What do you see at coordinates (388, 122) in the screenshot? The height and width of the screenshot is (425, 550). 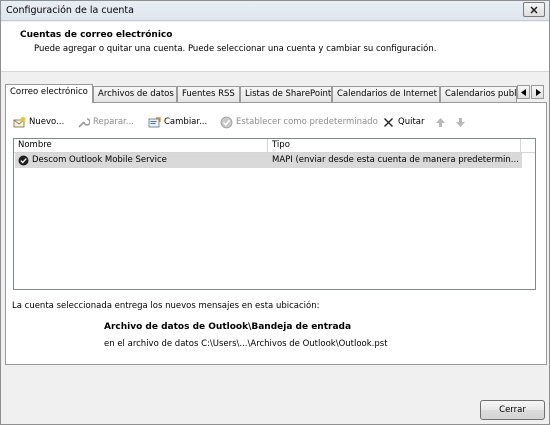 I see `remove-x-icon` at bounding box center [388, 122].